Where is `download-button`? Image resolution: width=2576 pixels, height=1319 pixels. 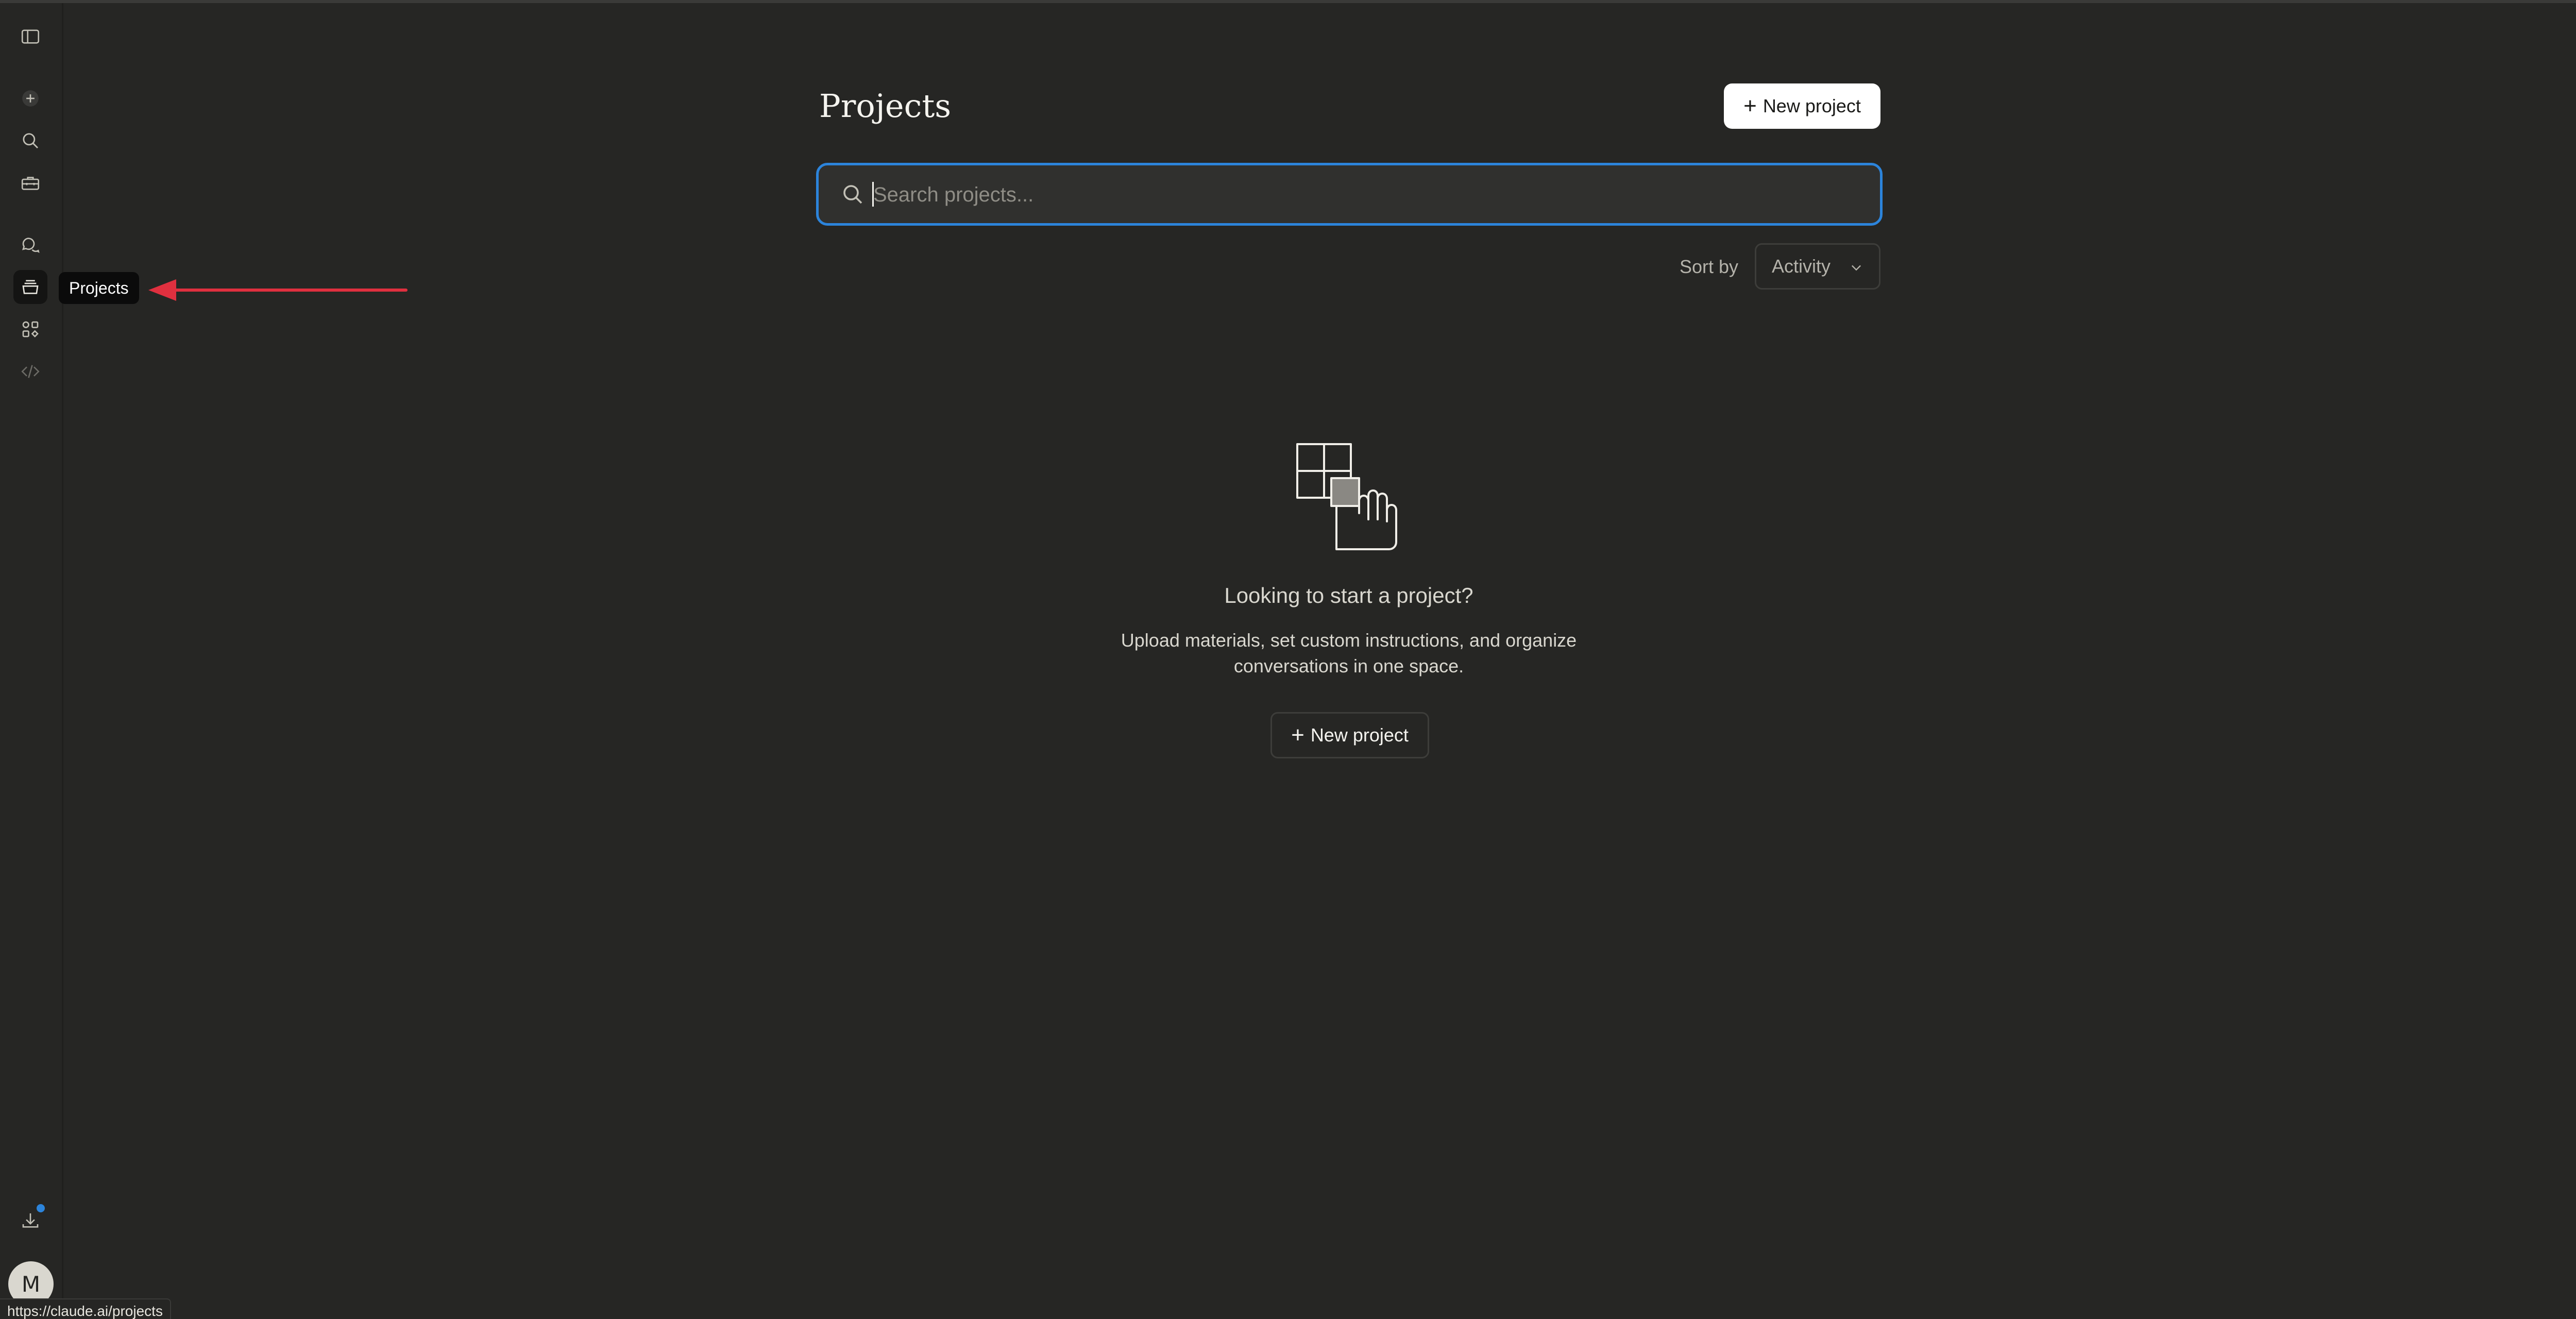
download-button is located at coordinates (30, 1220).